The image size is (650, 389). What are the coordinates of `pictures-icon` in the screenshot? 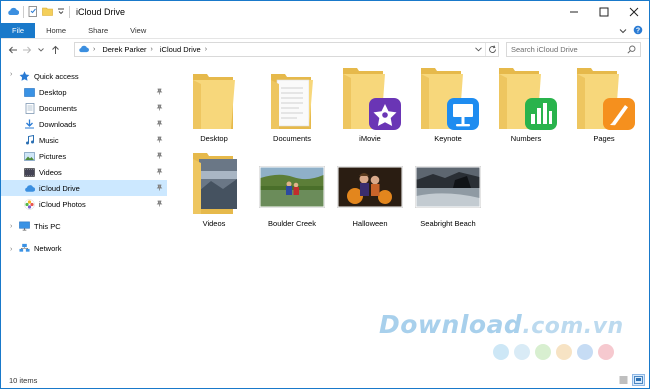 It's located at (29, 156).